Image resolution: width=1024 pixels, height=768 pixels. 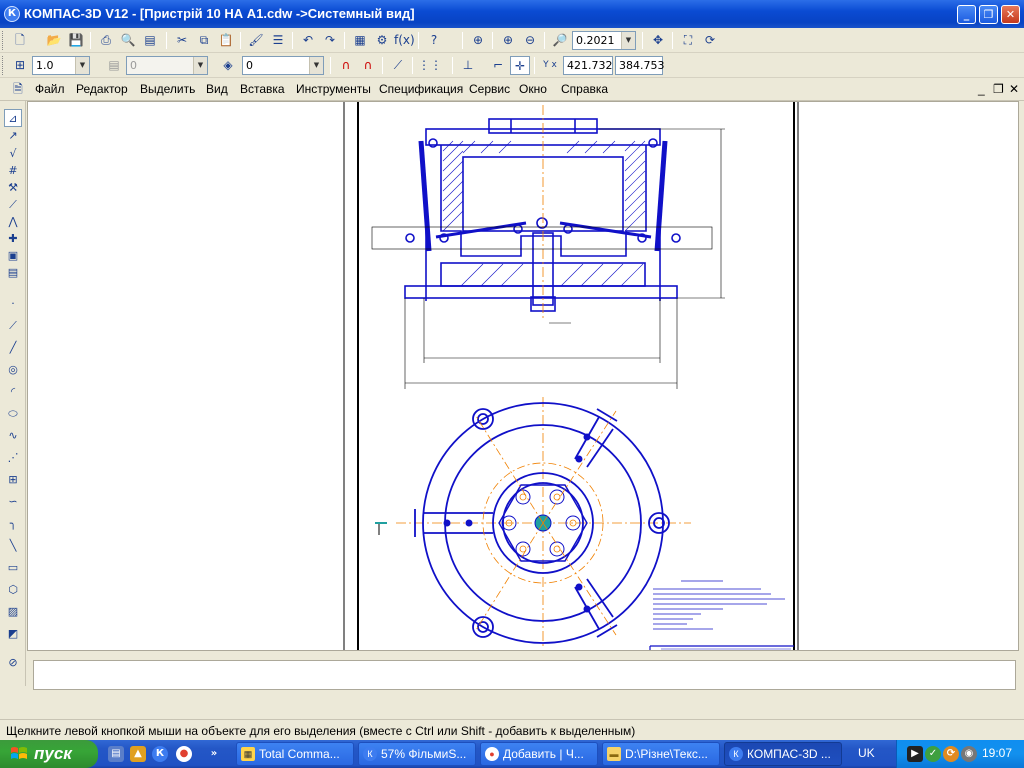 I want to click on reports-panel-icon: ▤, so click(x=13, y=273).